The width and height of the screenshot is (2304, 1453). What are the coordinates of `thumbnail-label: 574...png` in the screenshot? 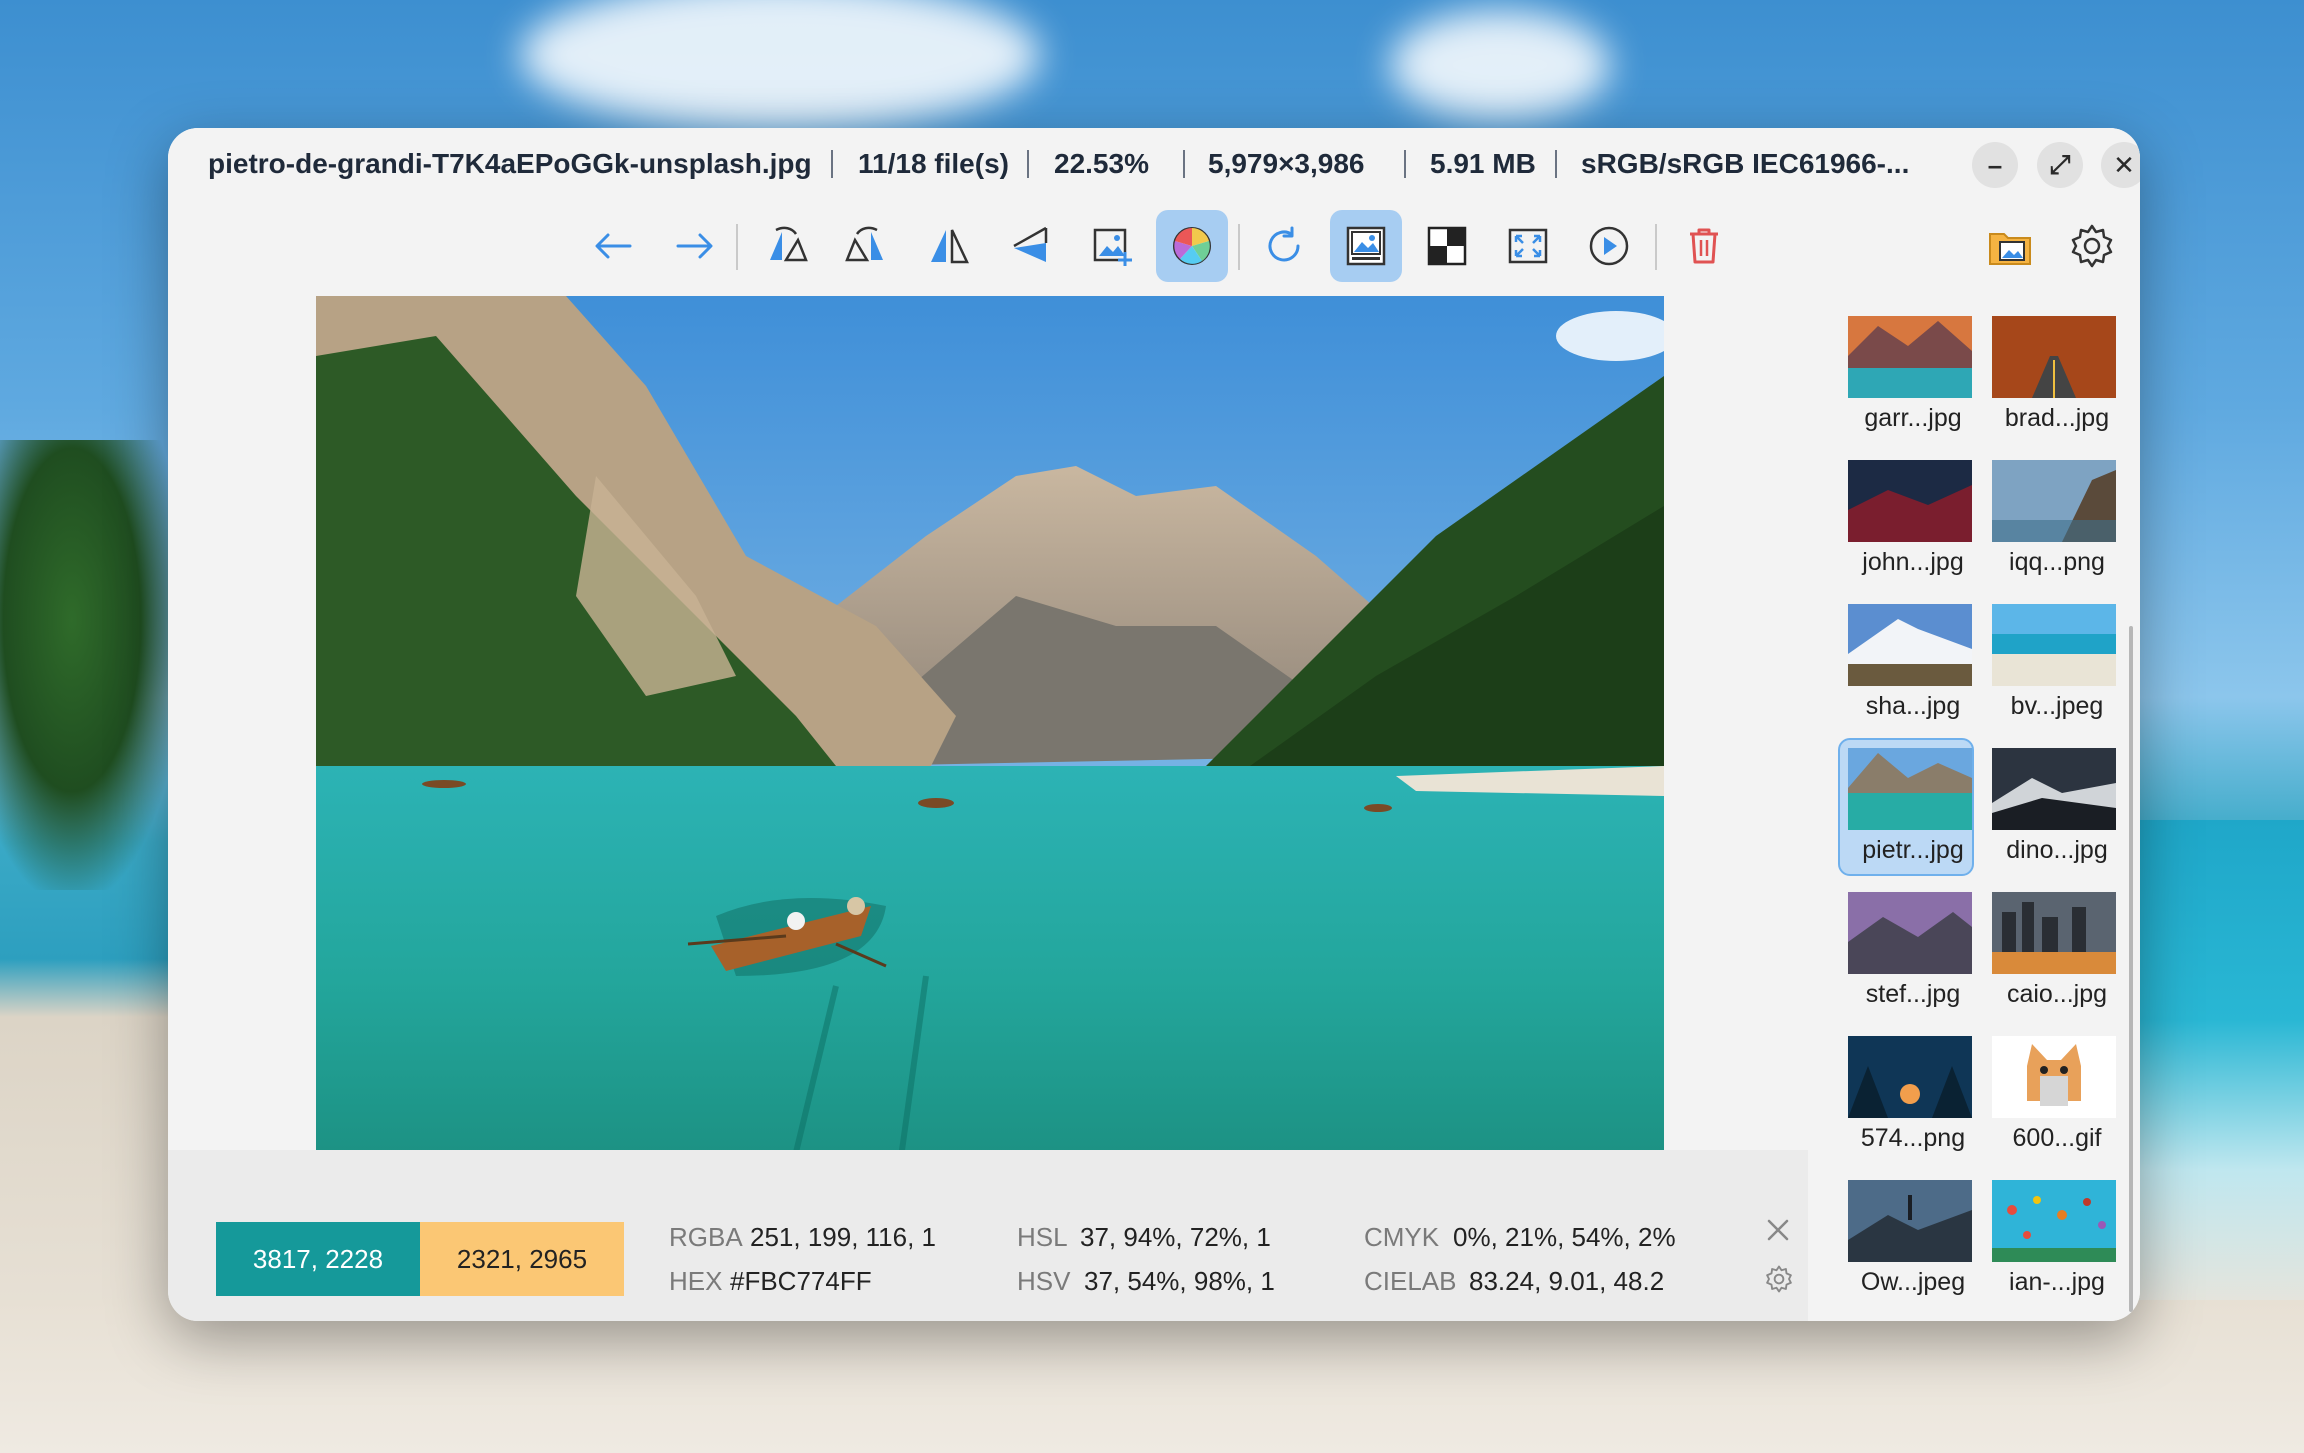 It's located at (1913, 1138).